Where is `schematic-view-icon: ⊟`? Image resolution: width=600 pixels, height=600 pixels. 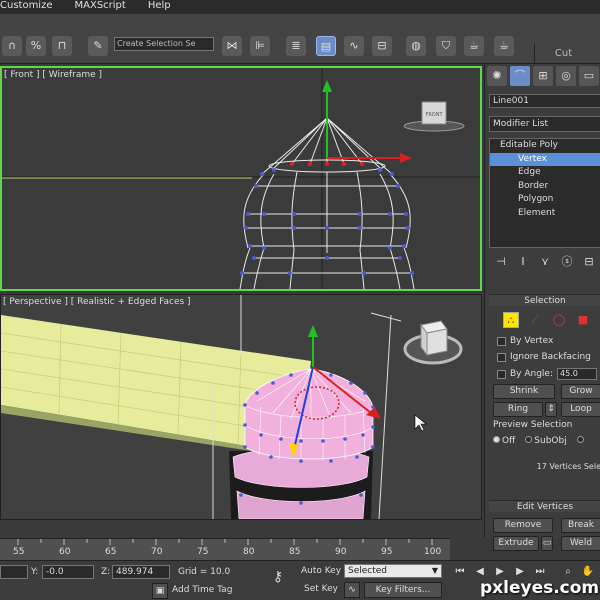
schematic-view-icon: ⊟ is located at coordinates (382, 46).